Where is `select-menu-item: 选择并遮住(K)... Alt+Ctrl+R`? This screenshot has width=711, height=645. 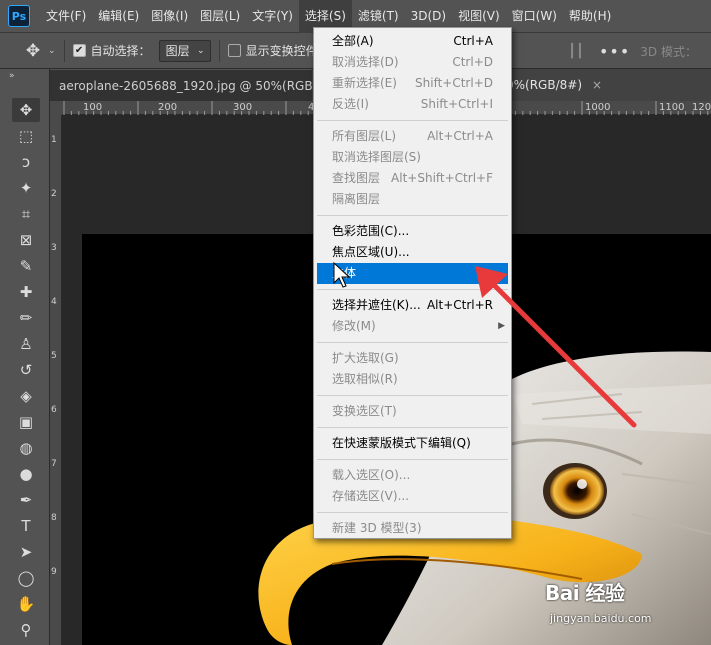 select-menu-item: 选择并遮住(K)... Alt+Ctrl+R is located at coordinates (412, 305).